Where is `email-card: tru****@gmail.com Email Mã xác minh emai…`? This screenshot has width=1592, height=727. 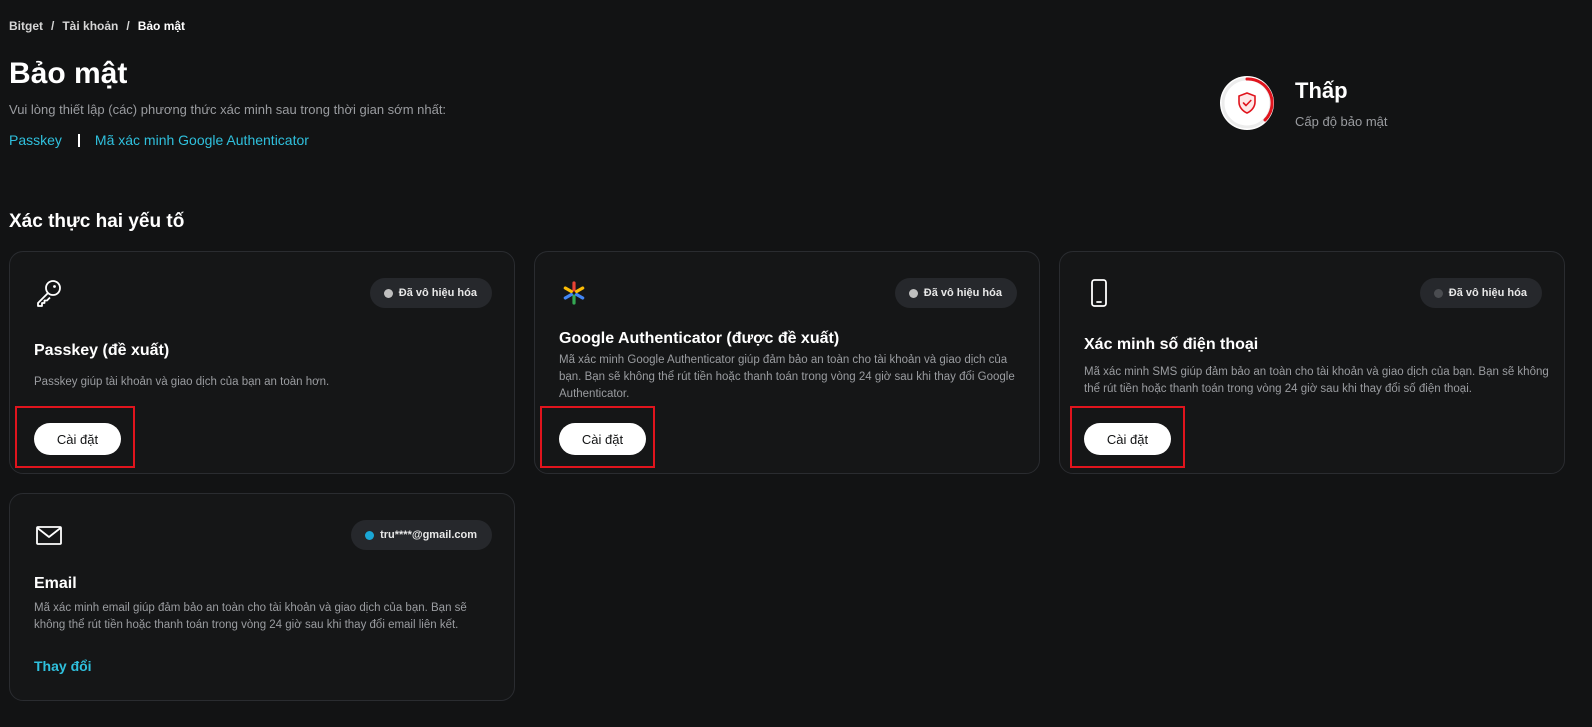
email-card: tru****@gmail.com Email Mã xác minh emai… is located at coordinates (262, 597).